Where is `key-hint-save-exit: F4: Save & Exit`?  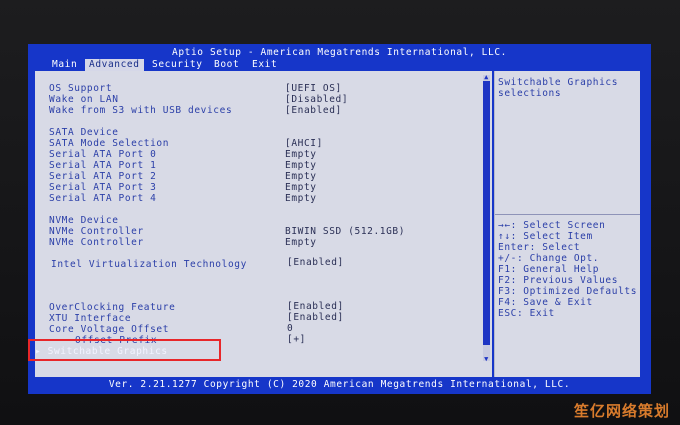 key-hint-save-exit: F4: Save & Exit is located at coordinates (545, 302).